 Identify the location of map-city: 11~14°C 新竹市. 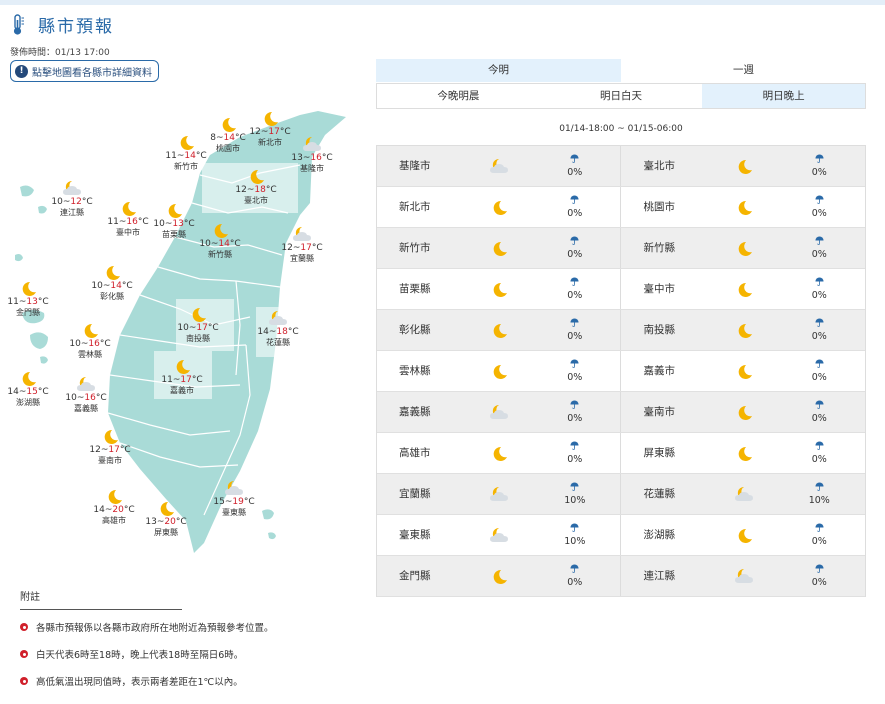
(186, 152).